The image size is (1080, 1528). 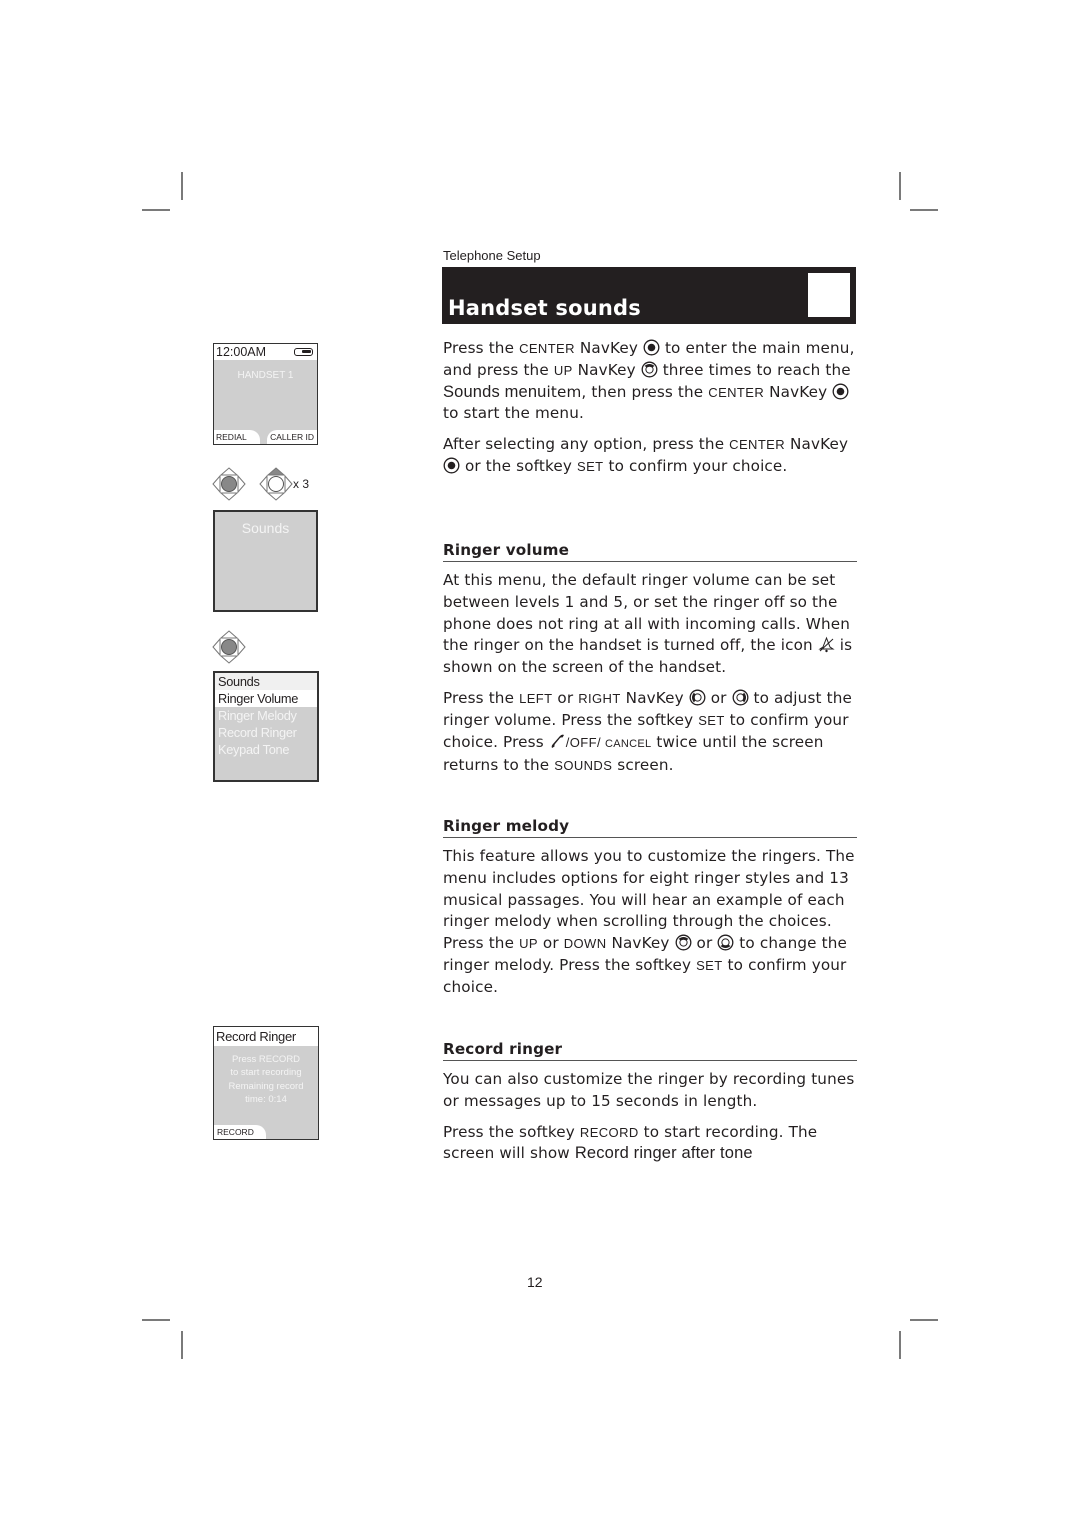 I want to click on section-heading: Ringer volume, so click(x=650, y=551).